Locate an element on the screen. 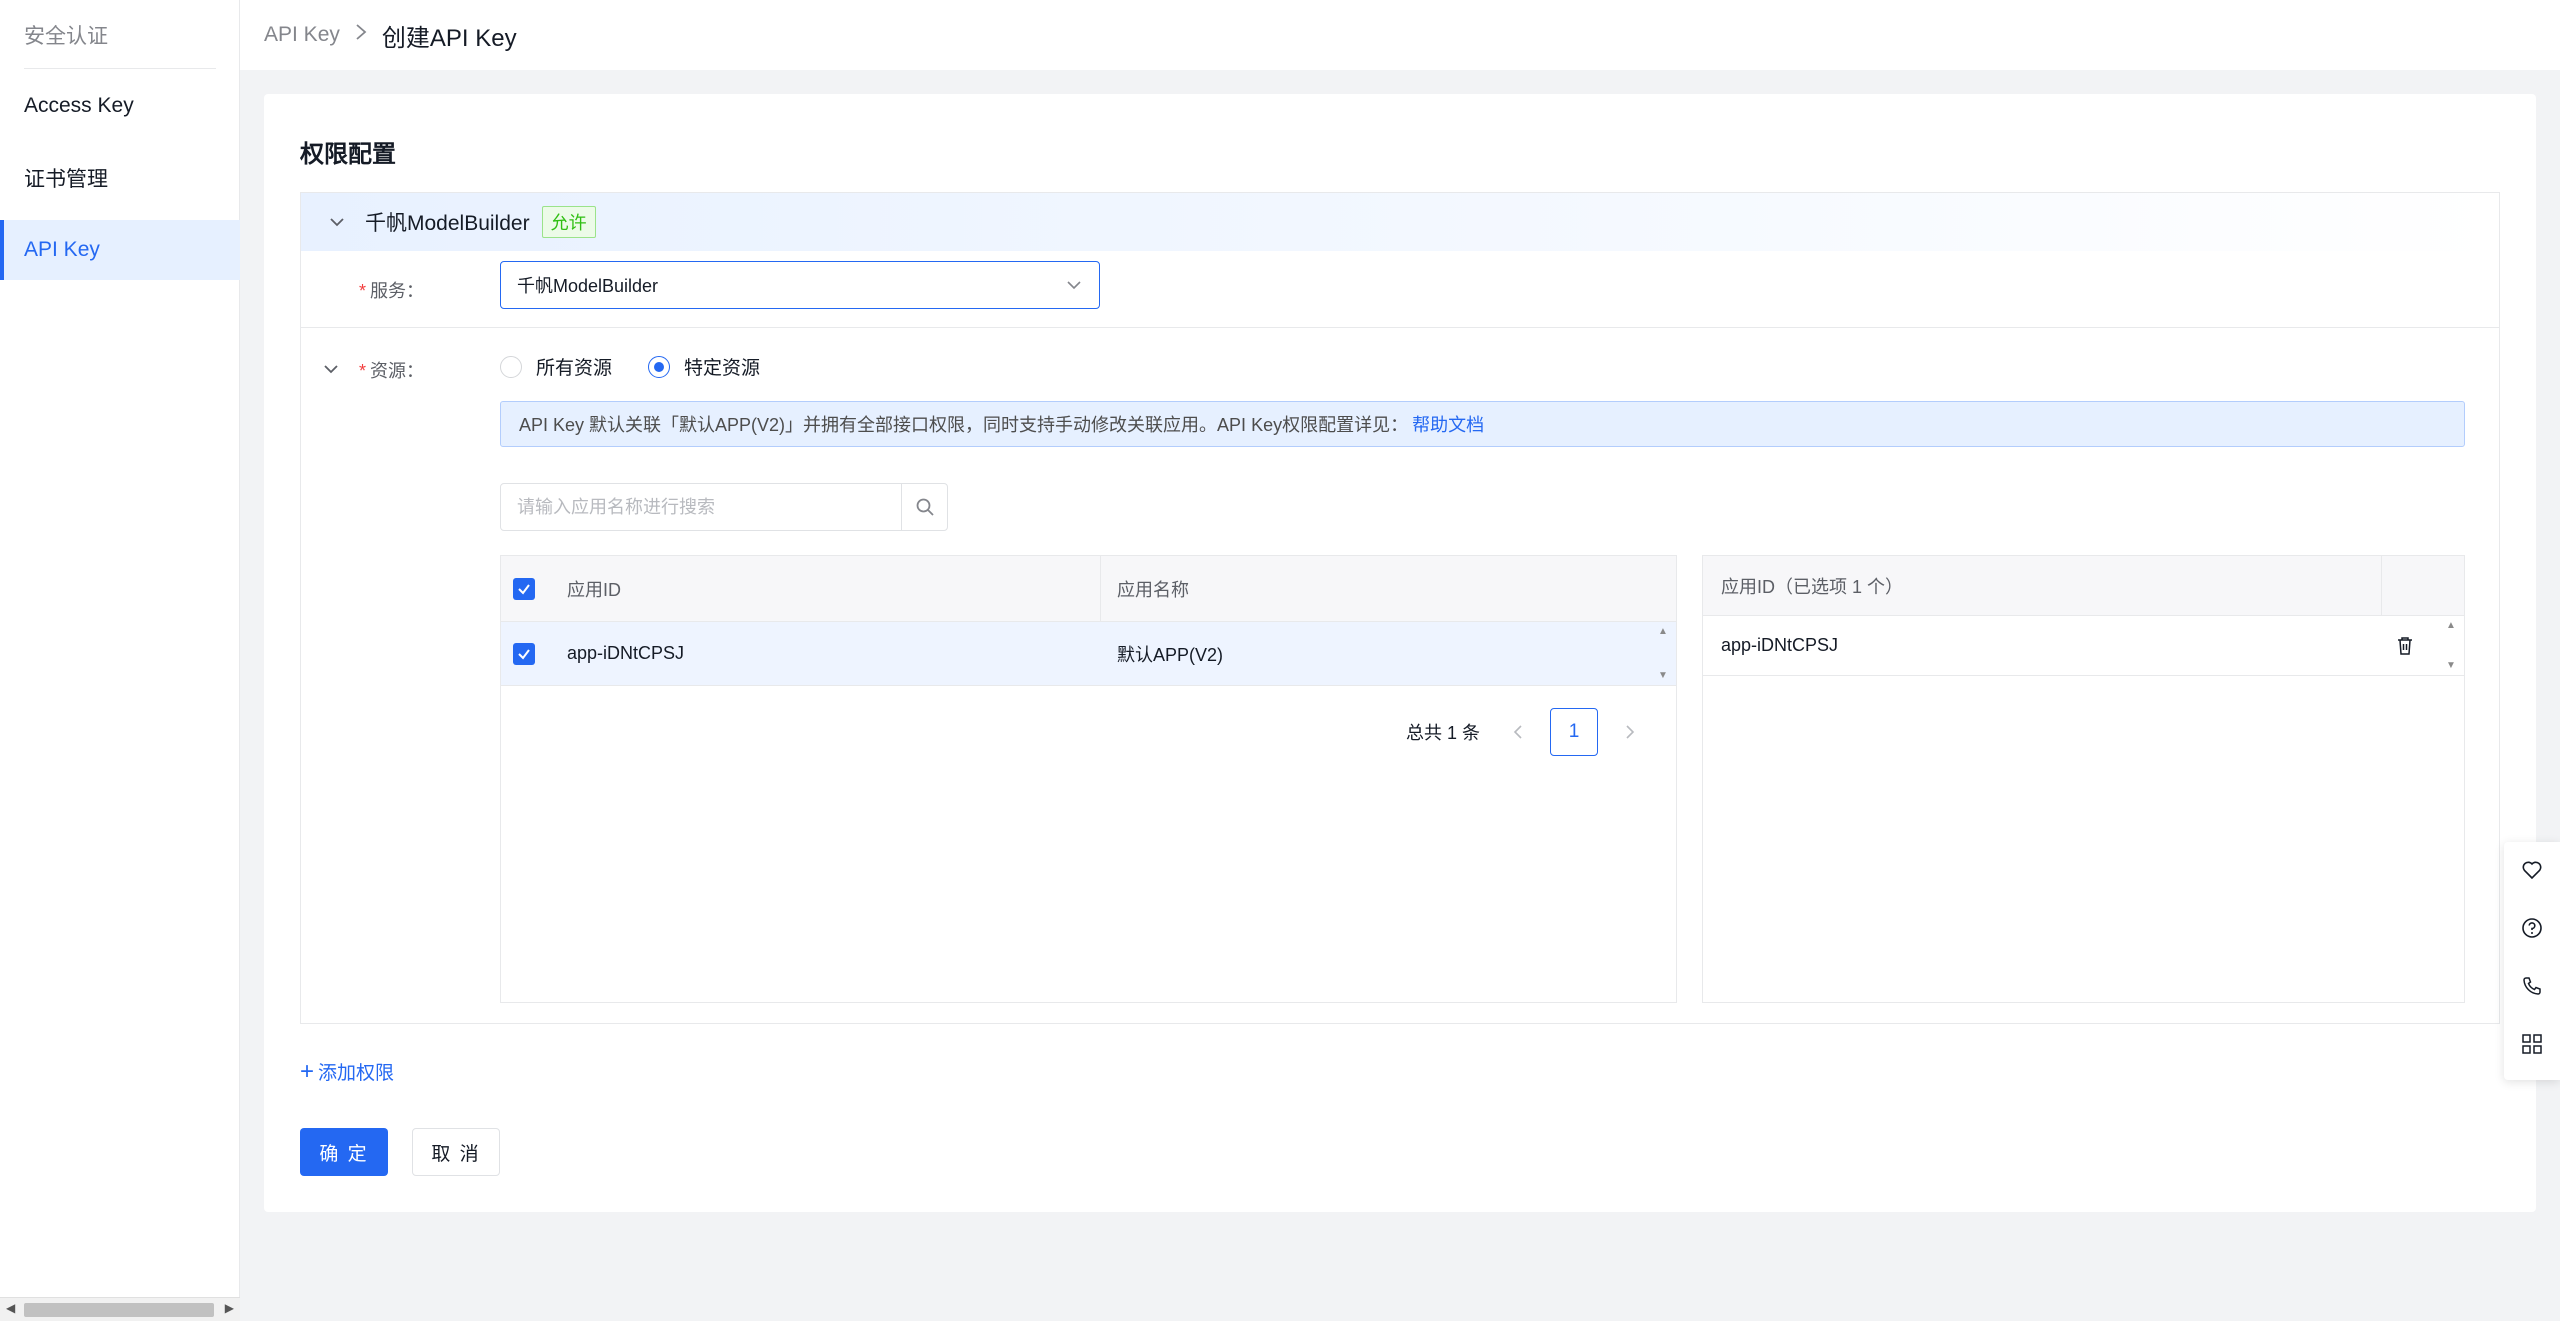 The width and height of the screenshot is (2560, 1321). service-label-text: 服务： is located at coordinates (397, 291).